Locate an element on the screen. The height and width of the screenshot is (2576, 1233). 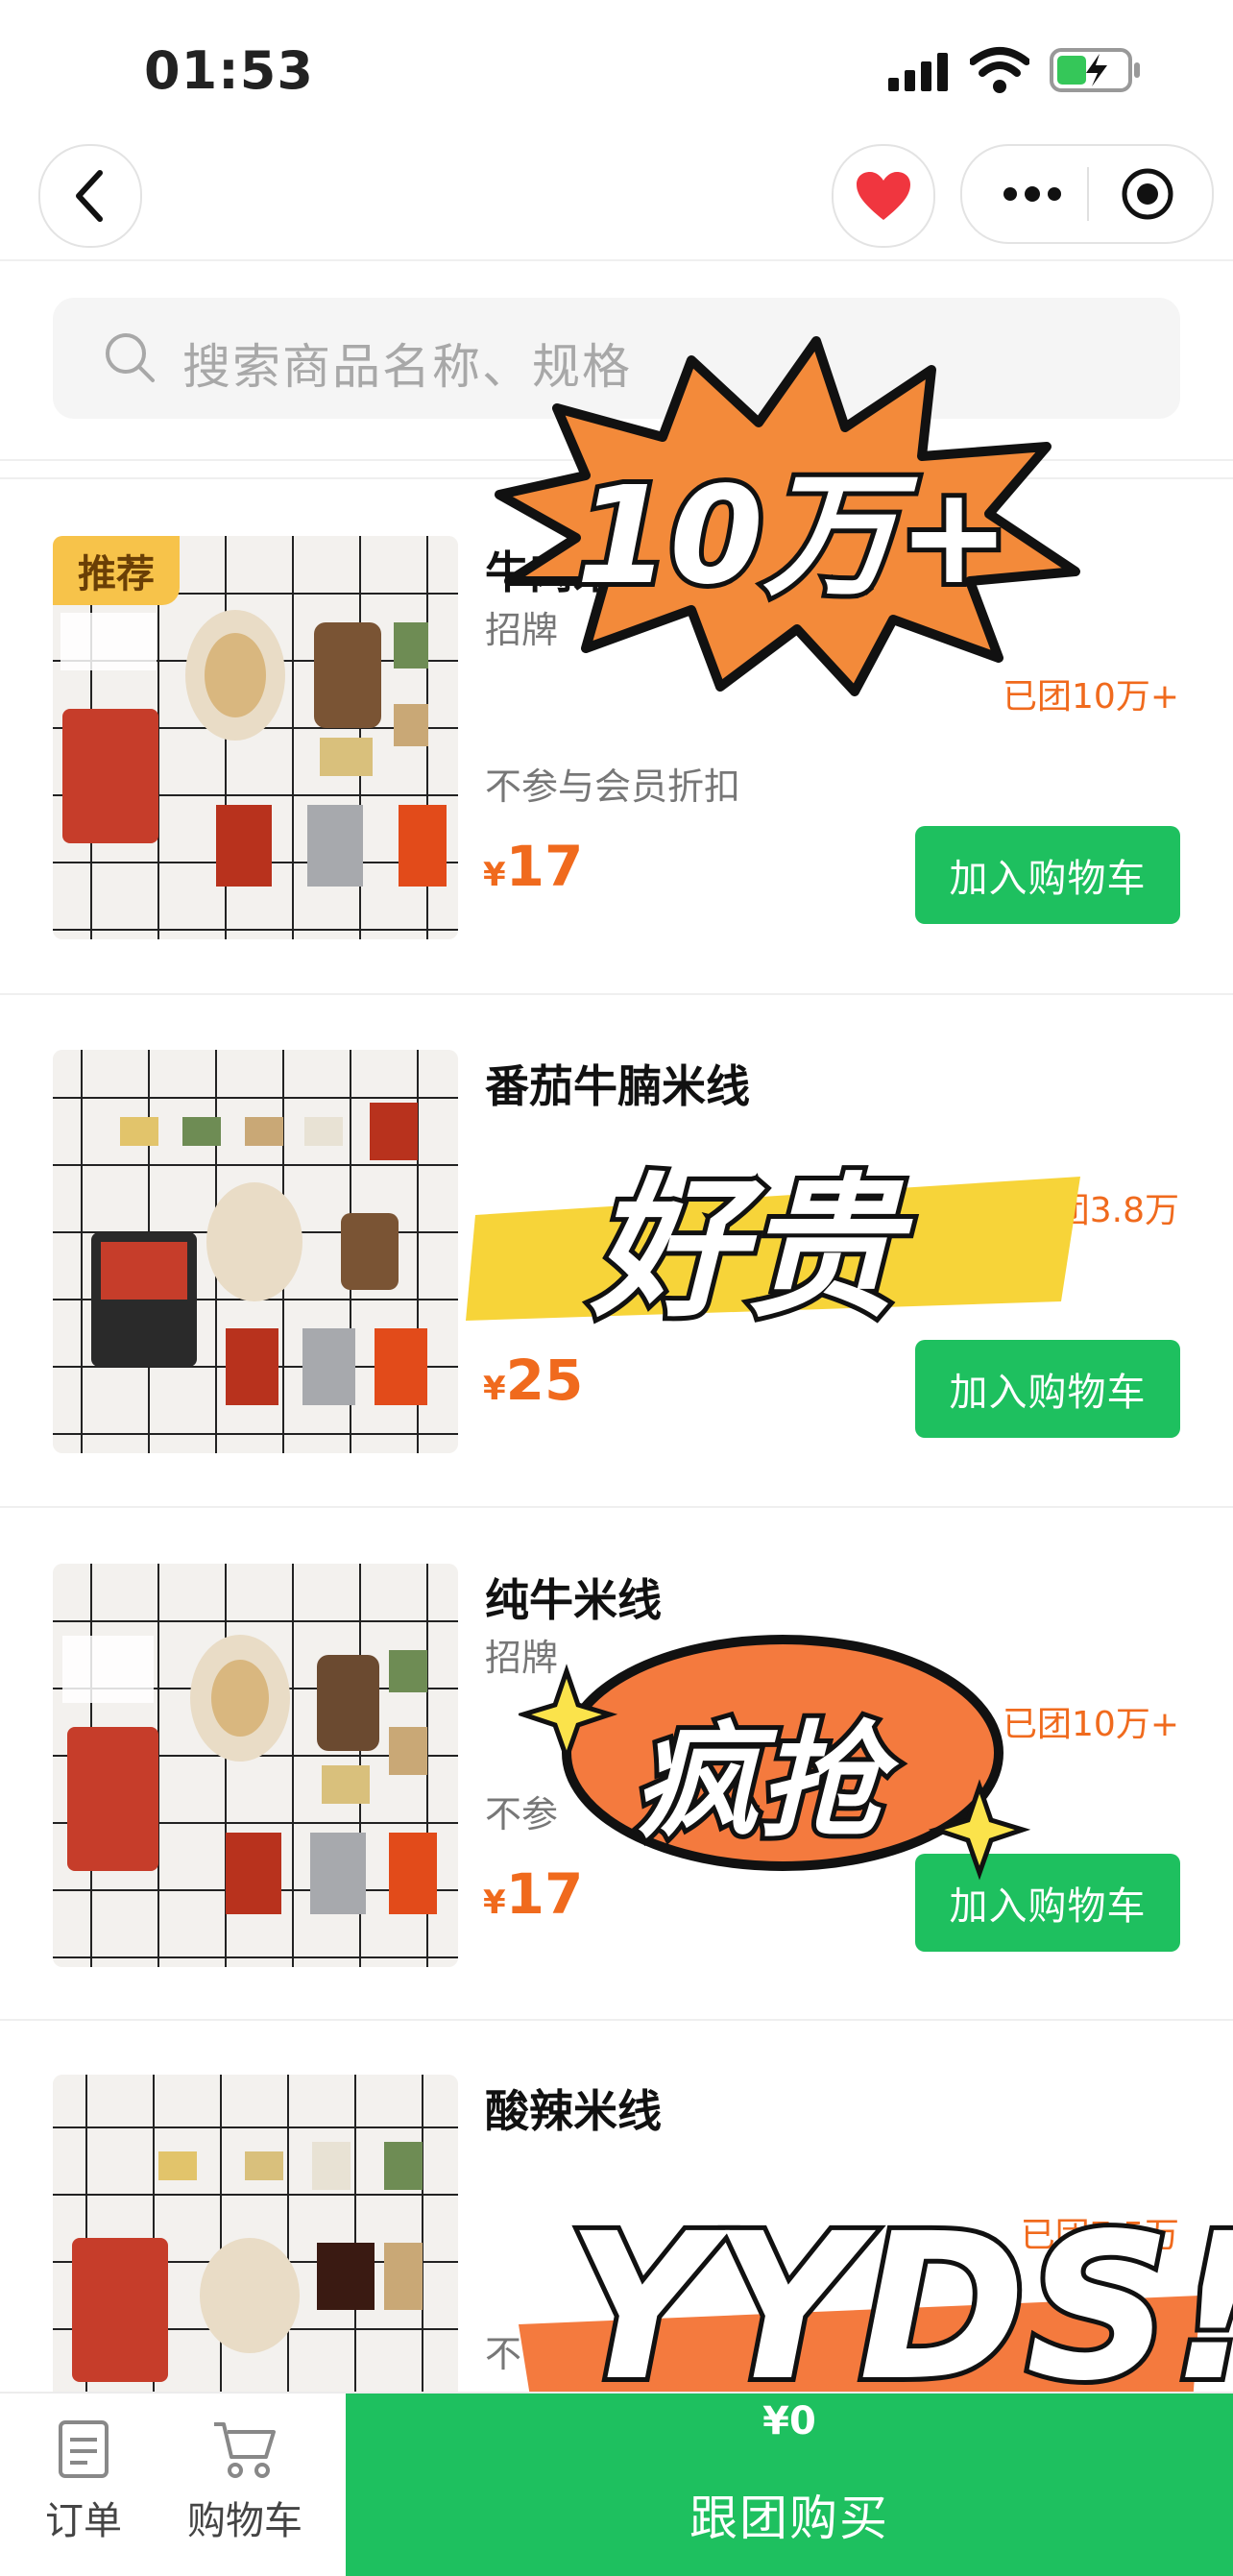
favorite-button is located at coordinates (883, 196).